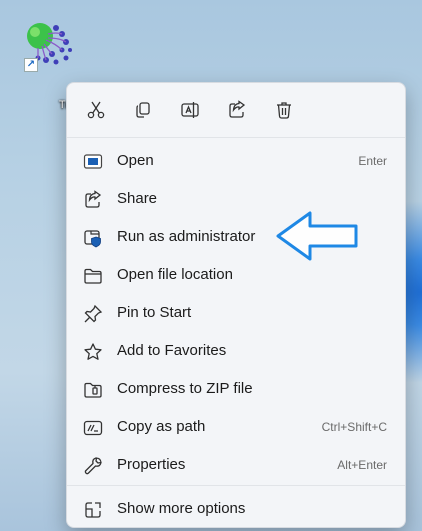 The image size is (422, 531). Describe the element at coordinates (236, 485) in the screenshot. I see `menu-separator` at that location.